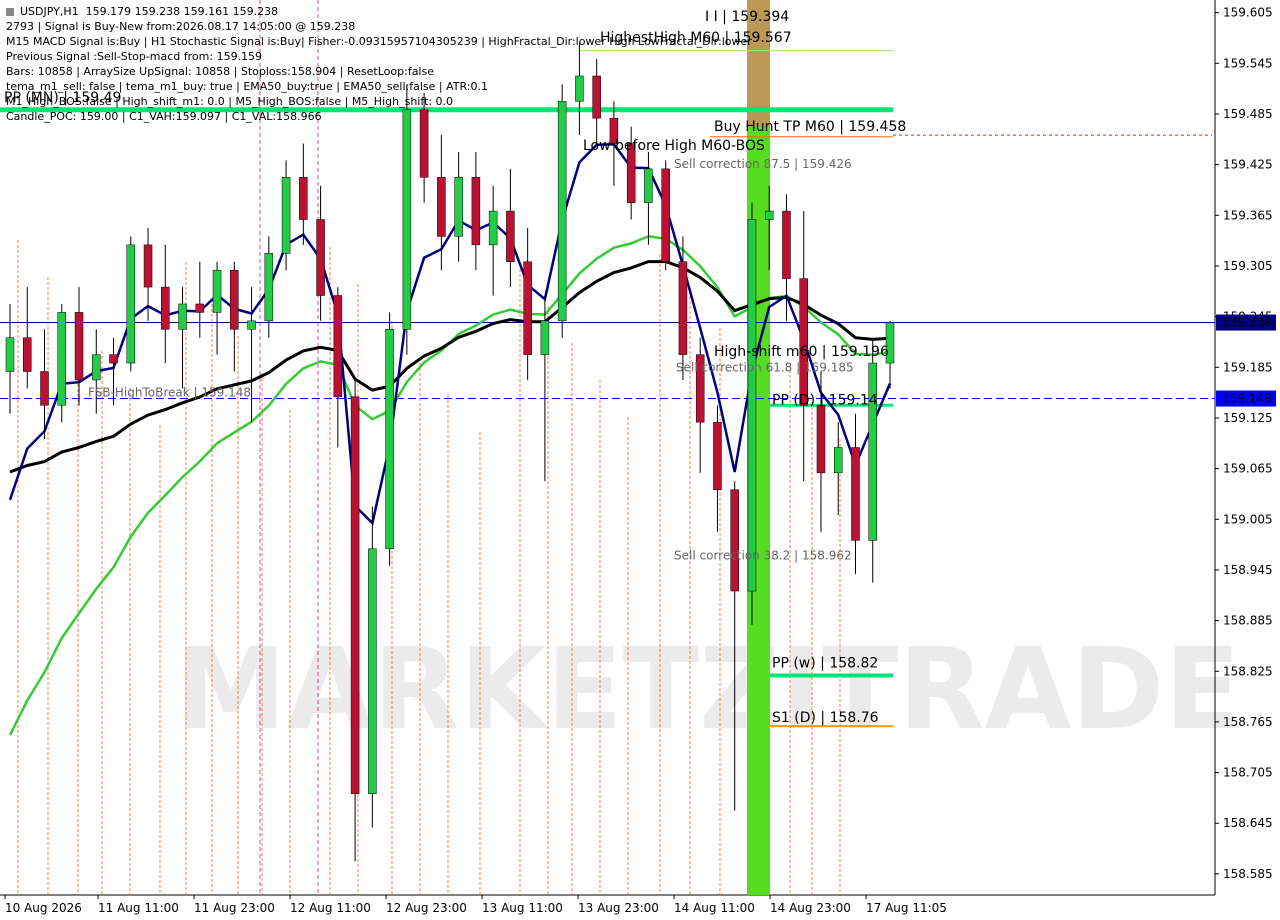  I want to click on y-tick-label: 159.605, so click(1248, 13).